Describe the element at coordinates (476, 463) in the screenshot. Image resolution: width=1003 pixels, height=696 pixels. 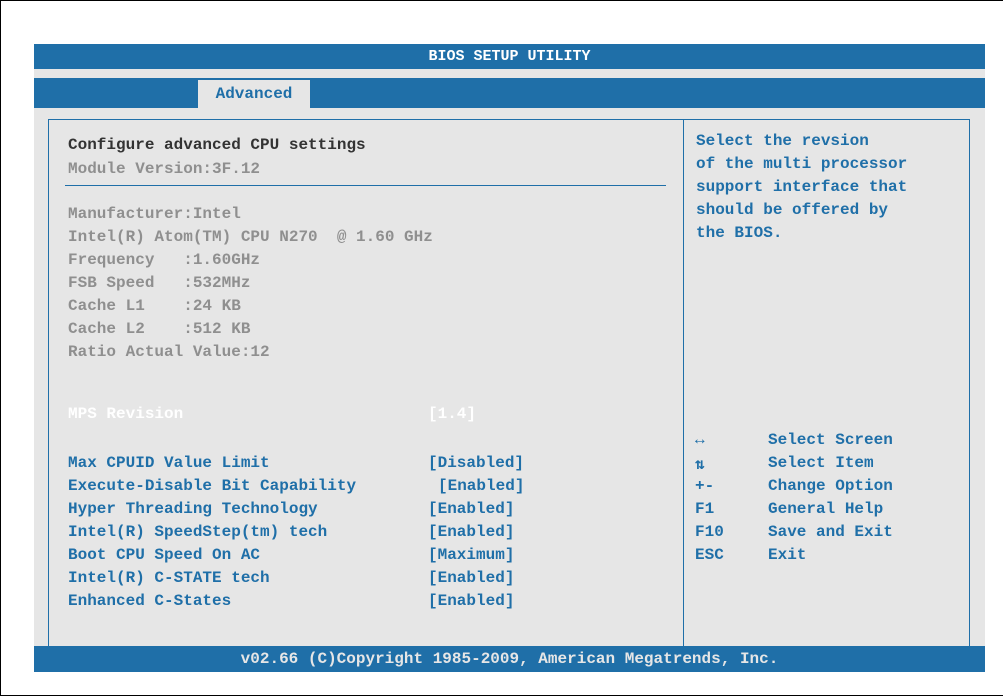
I see `option-max-cpuid-value: [Disabled]` at that location.